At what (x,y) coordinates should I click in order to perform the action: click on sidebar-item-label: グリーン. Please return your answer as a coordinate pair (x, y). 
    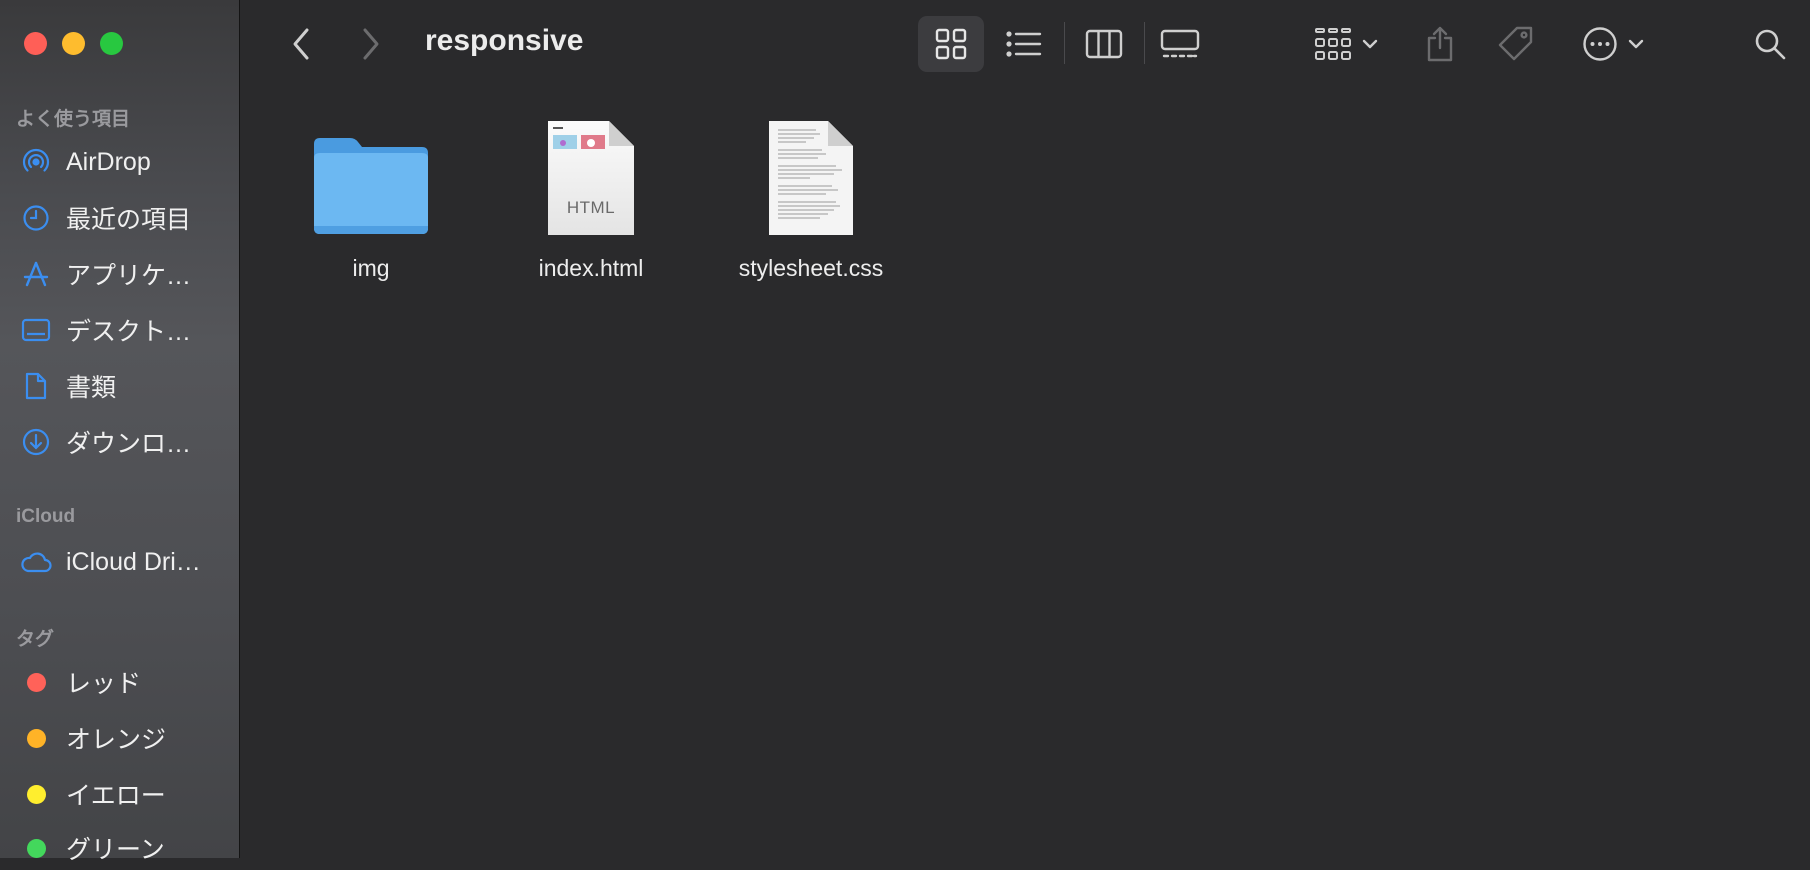
    Looking at the image, I should click on (115, 850).